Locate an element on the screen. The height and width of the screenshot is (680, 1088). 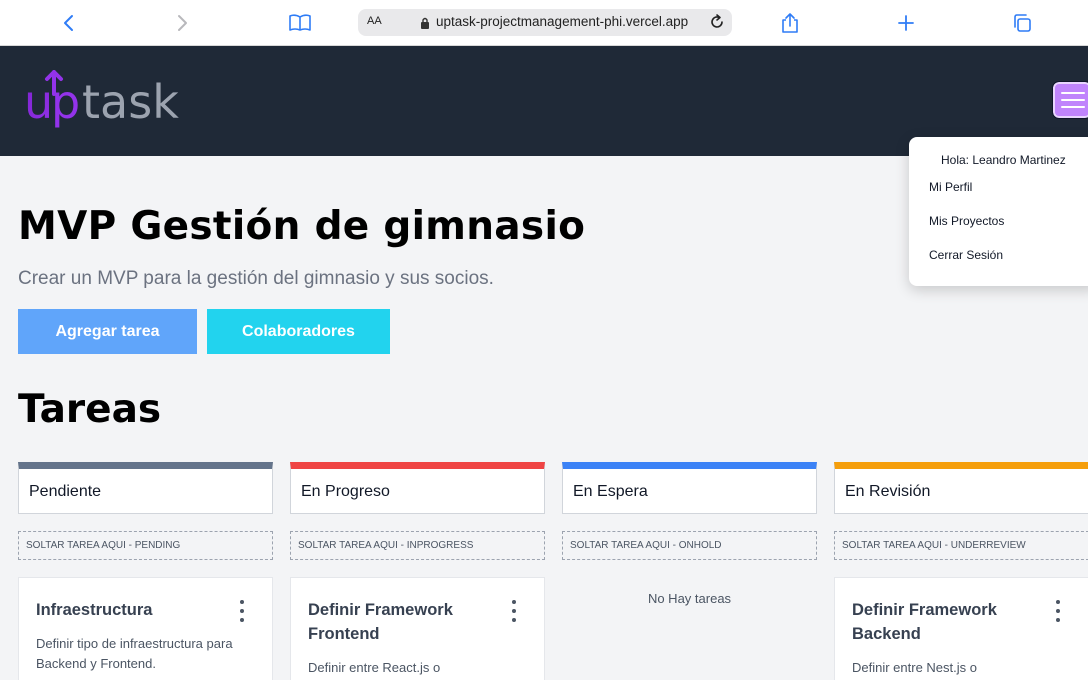
menu-item-mis-proyectos: Mis Proyectos is located at coordinates (966, 221).